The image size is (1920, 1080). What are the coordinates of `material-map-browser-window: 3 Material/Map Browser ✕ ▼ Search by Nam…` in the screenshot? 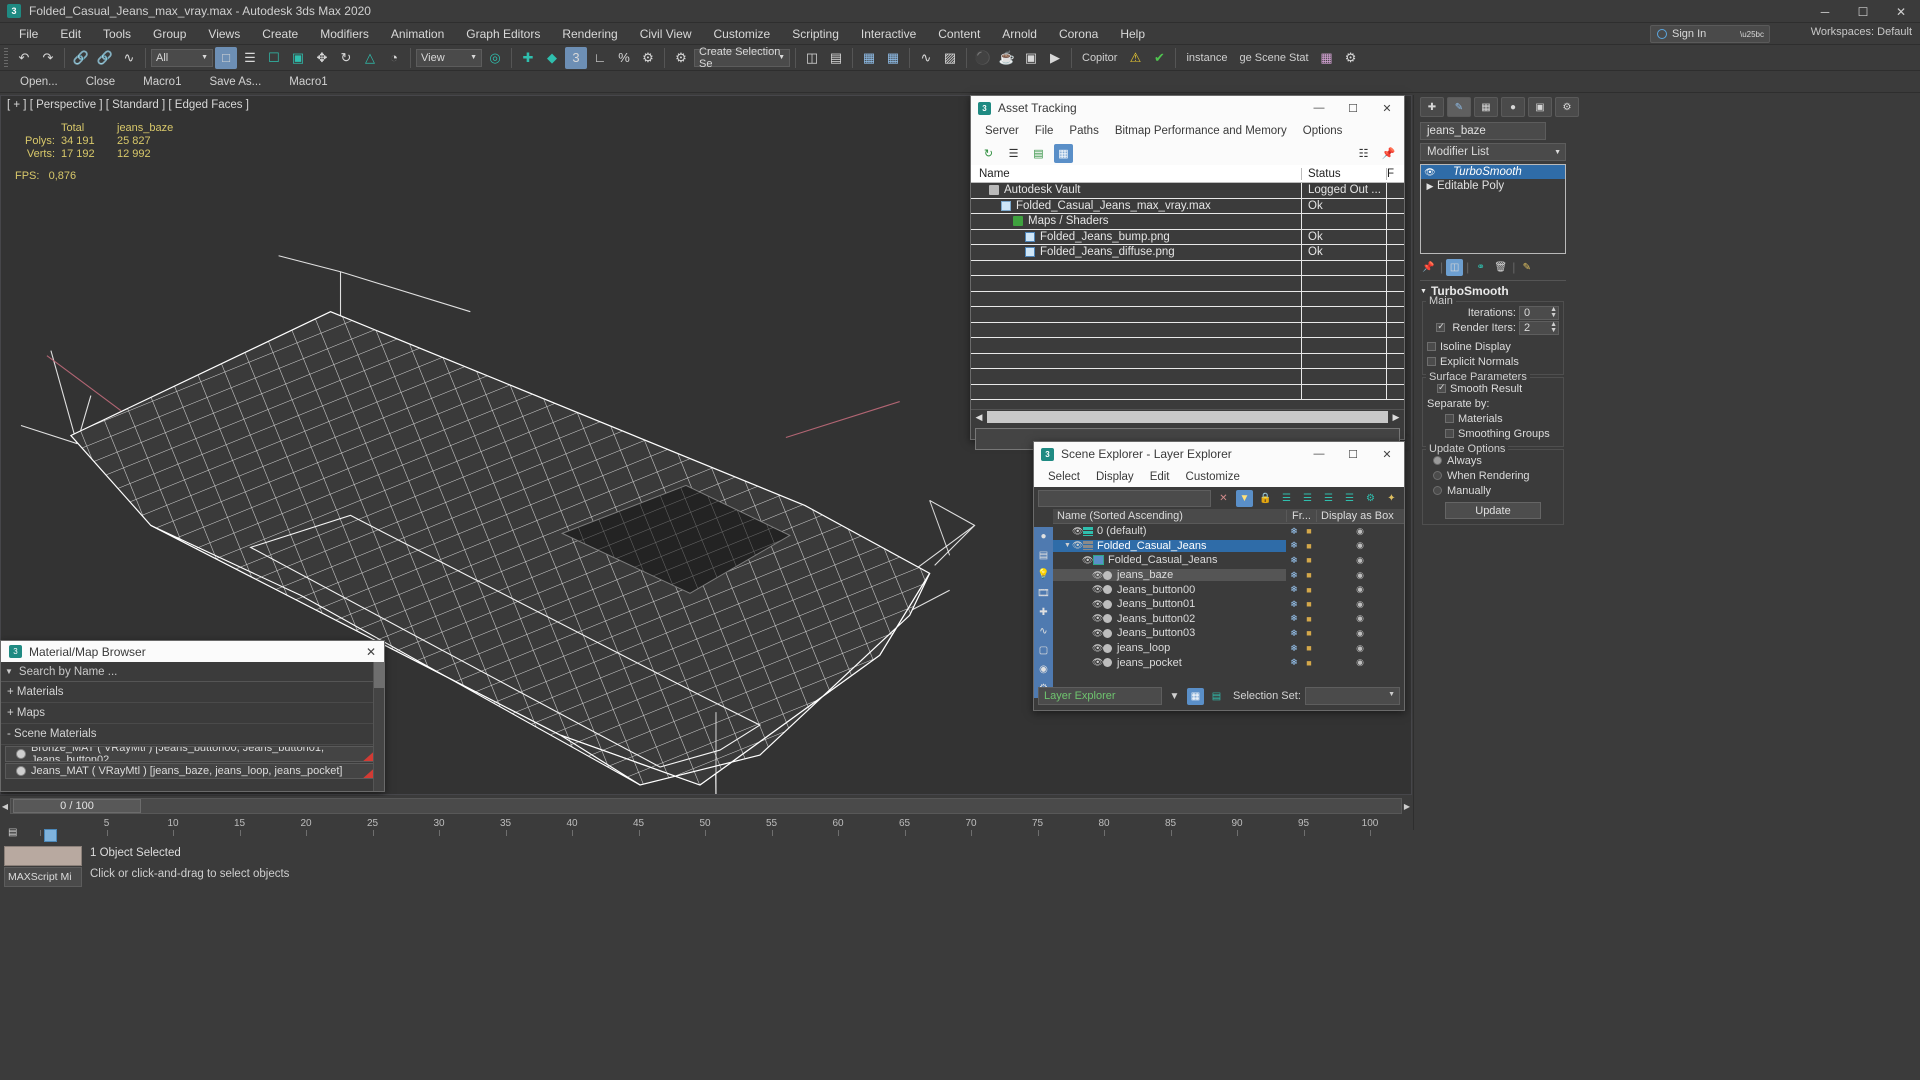 It's located at (192, 716).